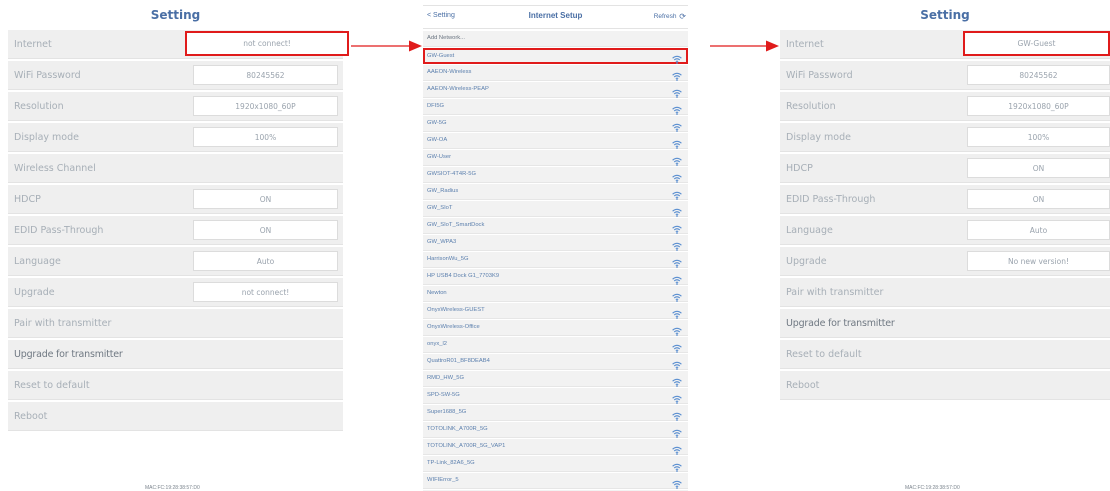 This screenshot has width=1110, height=491. What do you see at coordinates (1036, 43) in the screenshot?
I see `internet-value-field: GW-Guest` at bounding box center [1036, 43].